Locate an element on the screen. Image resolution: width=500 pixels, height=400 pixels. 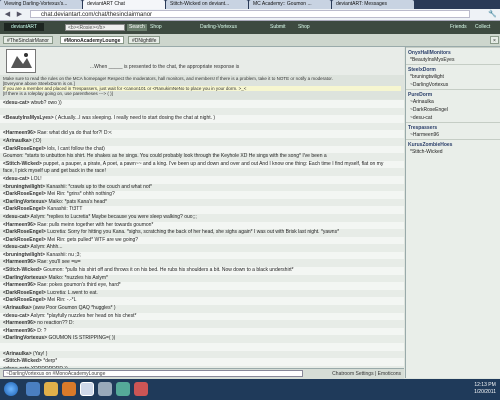
deviantart-logo: deviantART is located at coordinates (24, 27).